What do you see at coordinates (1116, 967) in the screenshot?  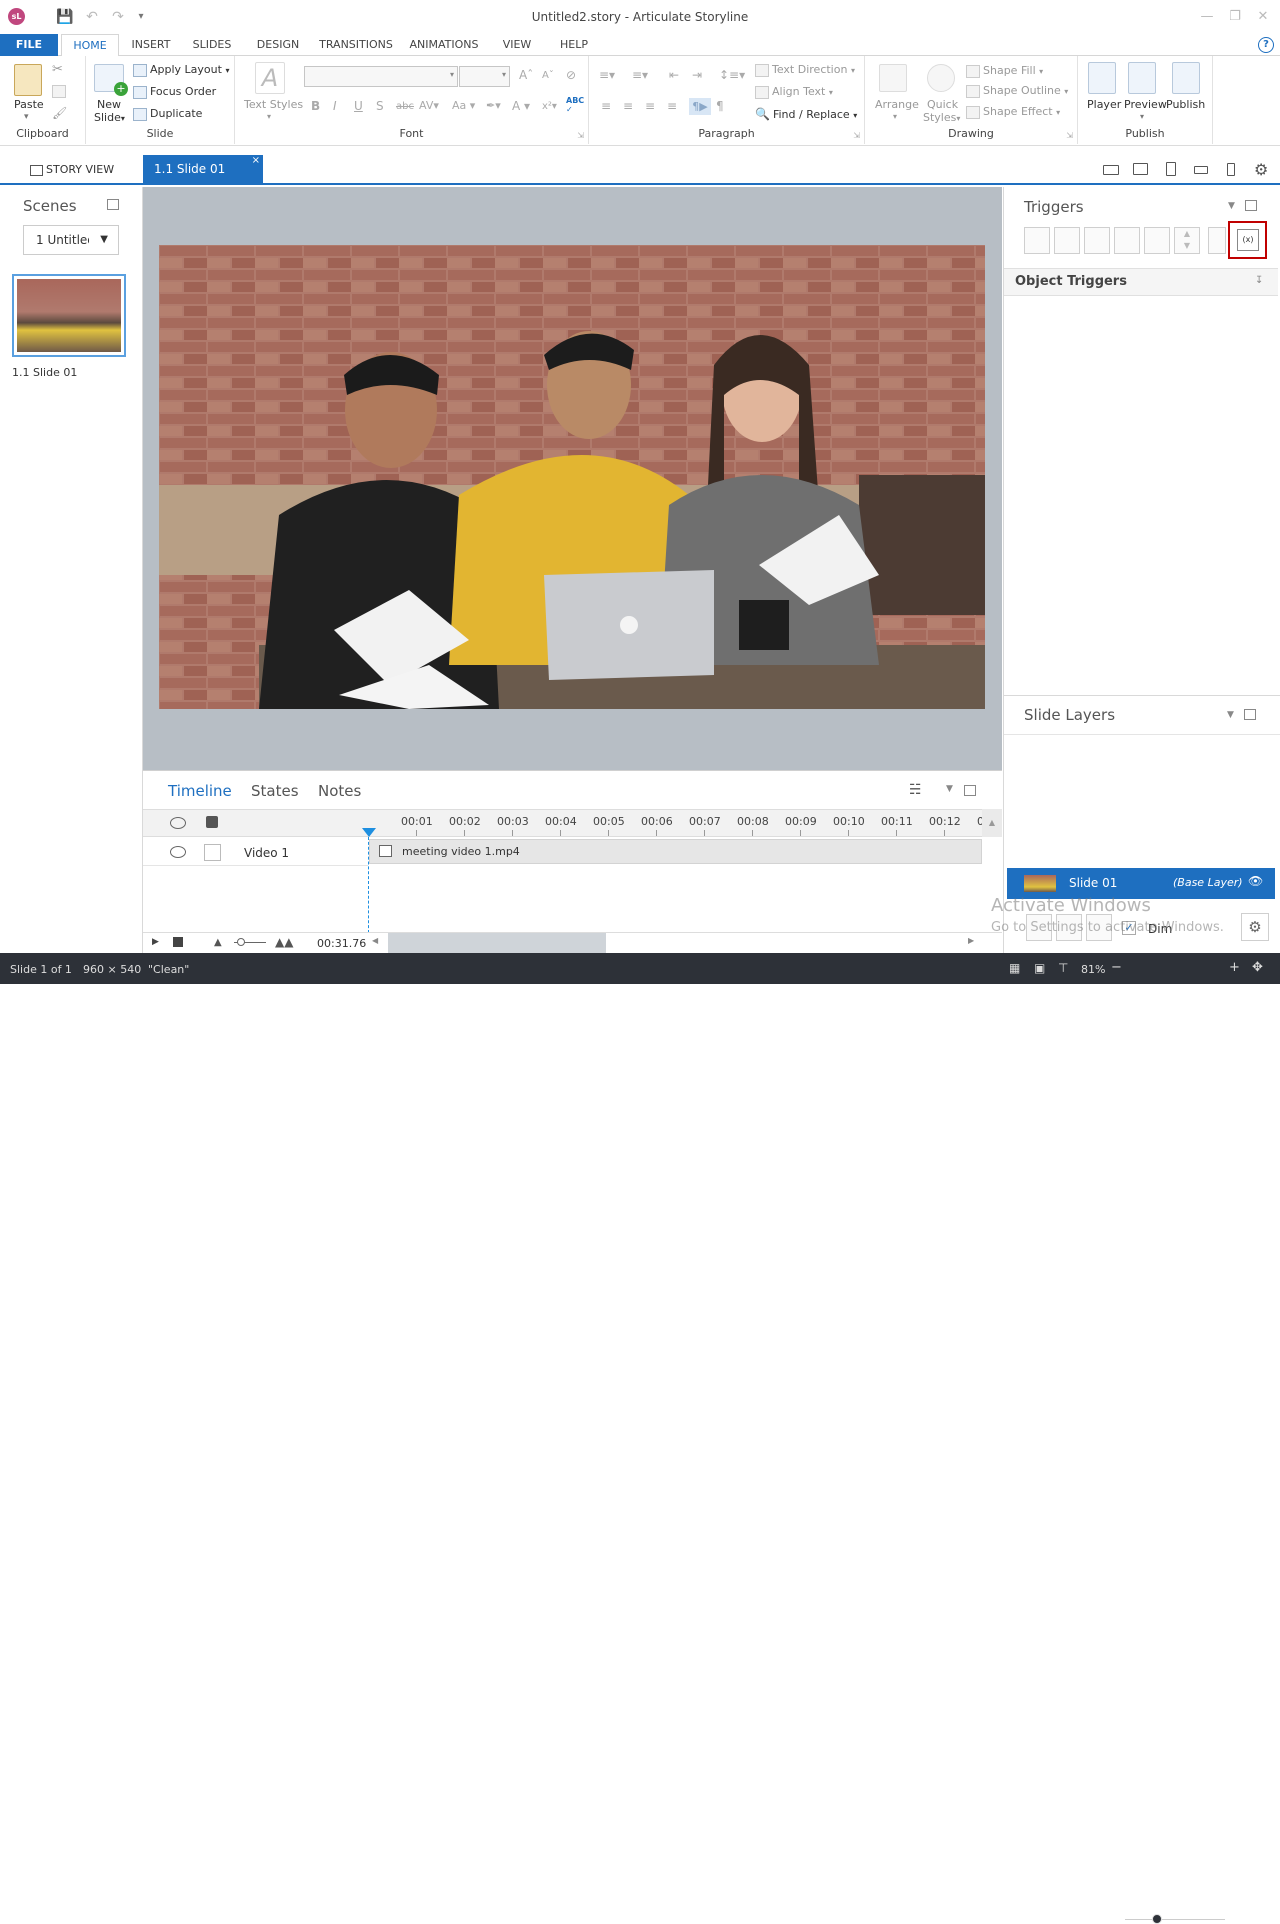 I see `zoom-minus-icon: −` at bounding box center [1116, 967].